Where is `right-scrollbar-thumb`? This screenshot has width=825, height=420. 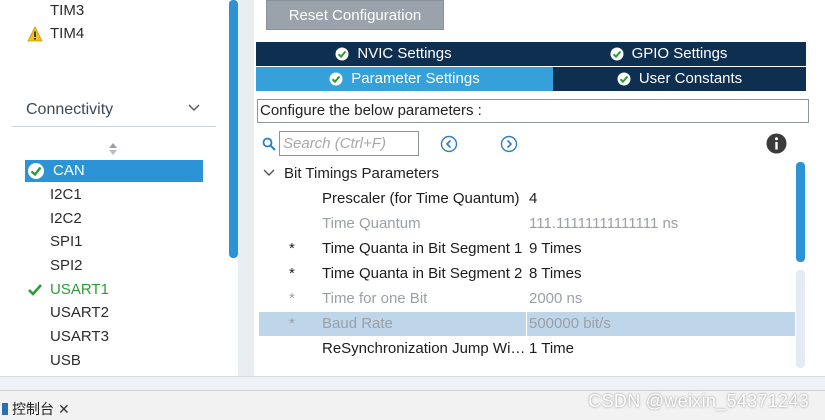
right-scrollbar-thumb is located at coordinates (800, 212).